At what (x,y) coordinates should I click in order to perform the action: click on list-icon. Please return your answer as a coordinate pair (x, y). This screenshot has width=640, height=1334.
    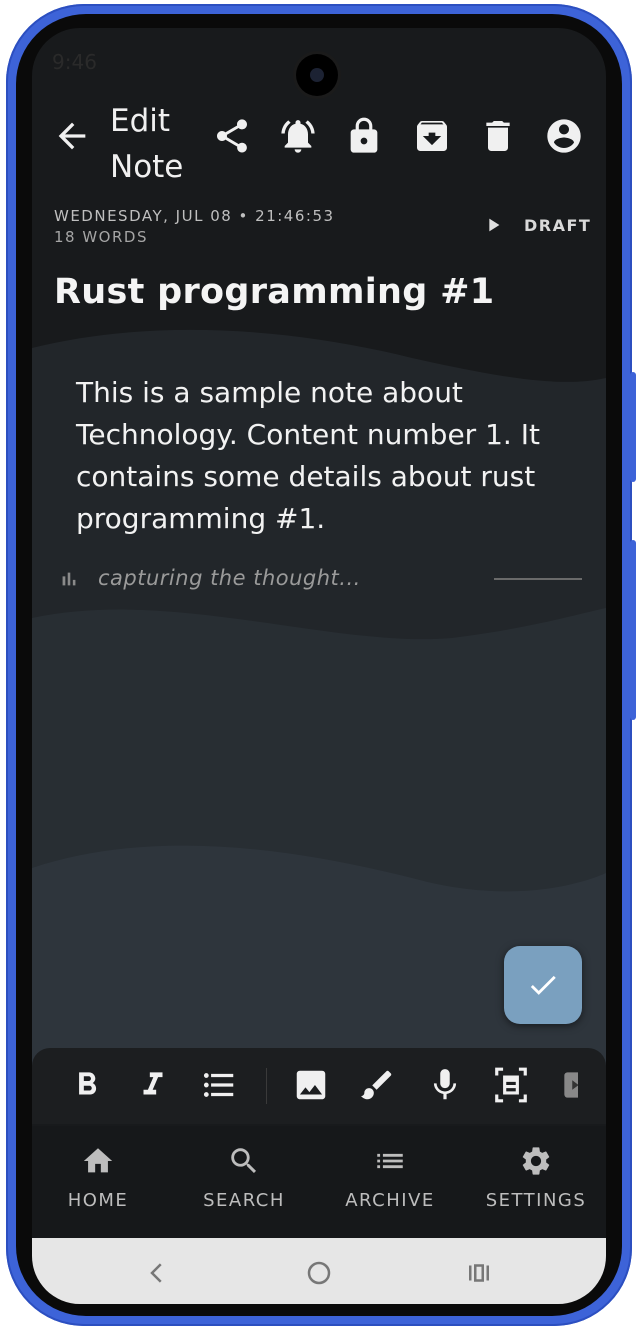
    Looking at the image, I should click on (390, 1161).